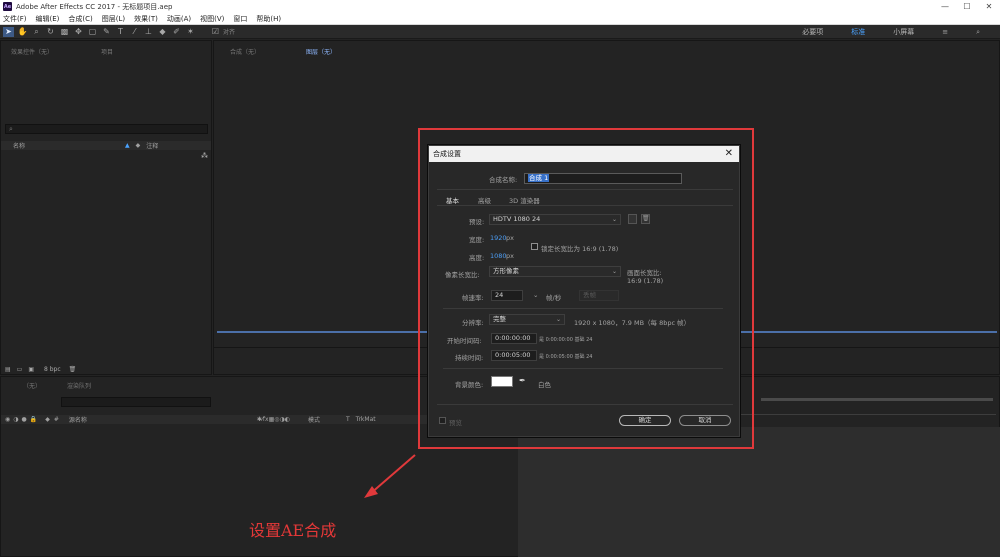 The width and height of the screenshot is (1000, 557). What do you see at coordinates (138, 145) in the screenshot?
I see `label-tag-icon: ◆` at bounding box center [138, 145].